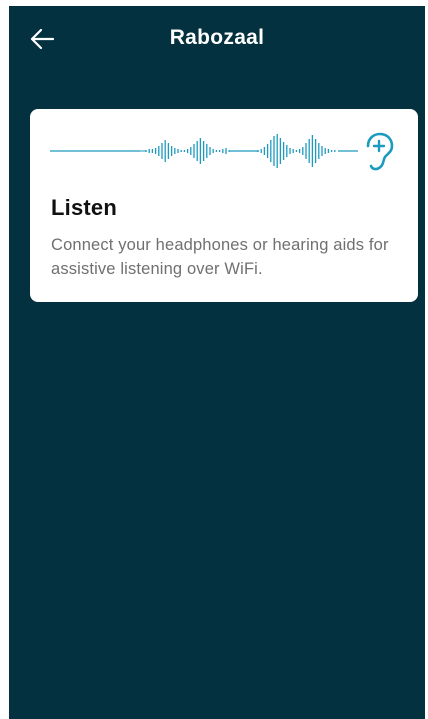 Image resolution: width=428 pixels, height=719 pixels. I want to click on page-title: Rabozaal, so click(217, 37).